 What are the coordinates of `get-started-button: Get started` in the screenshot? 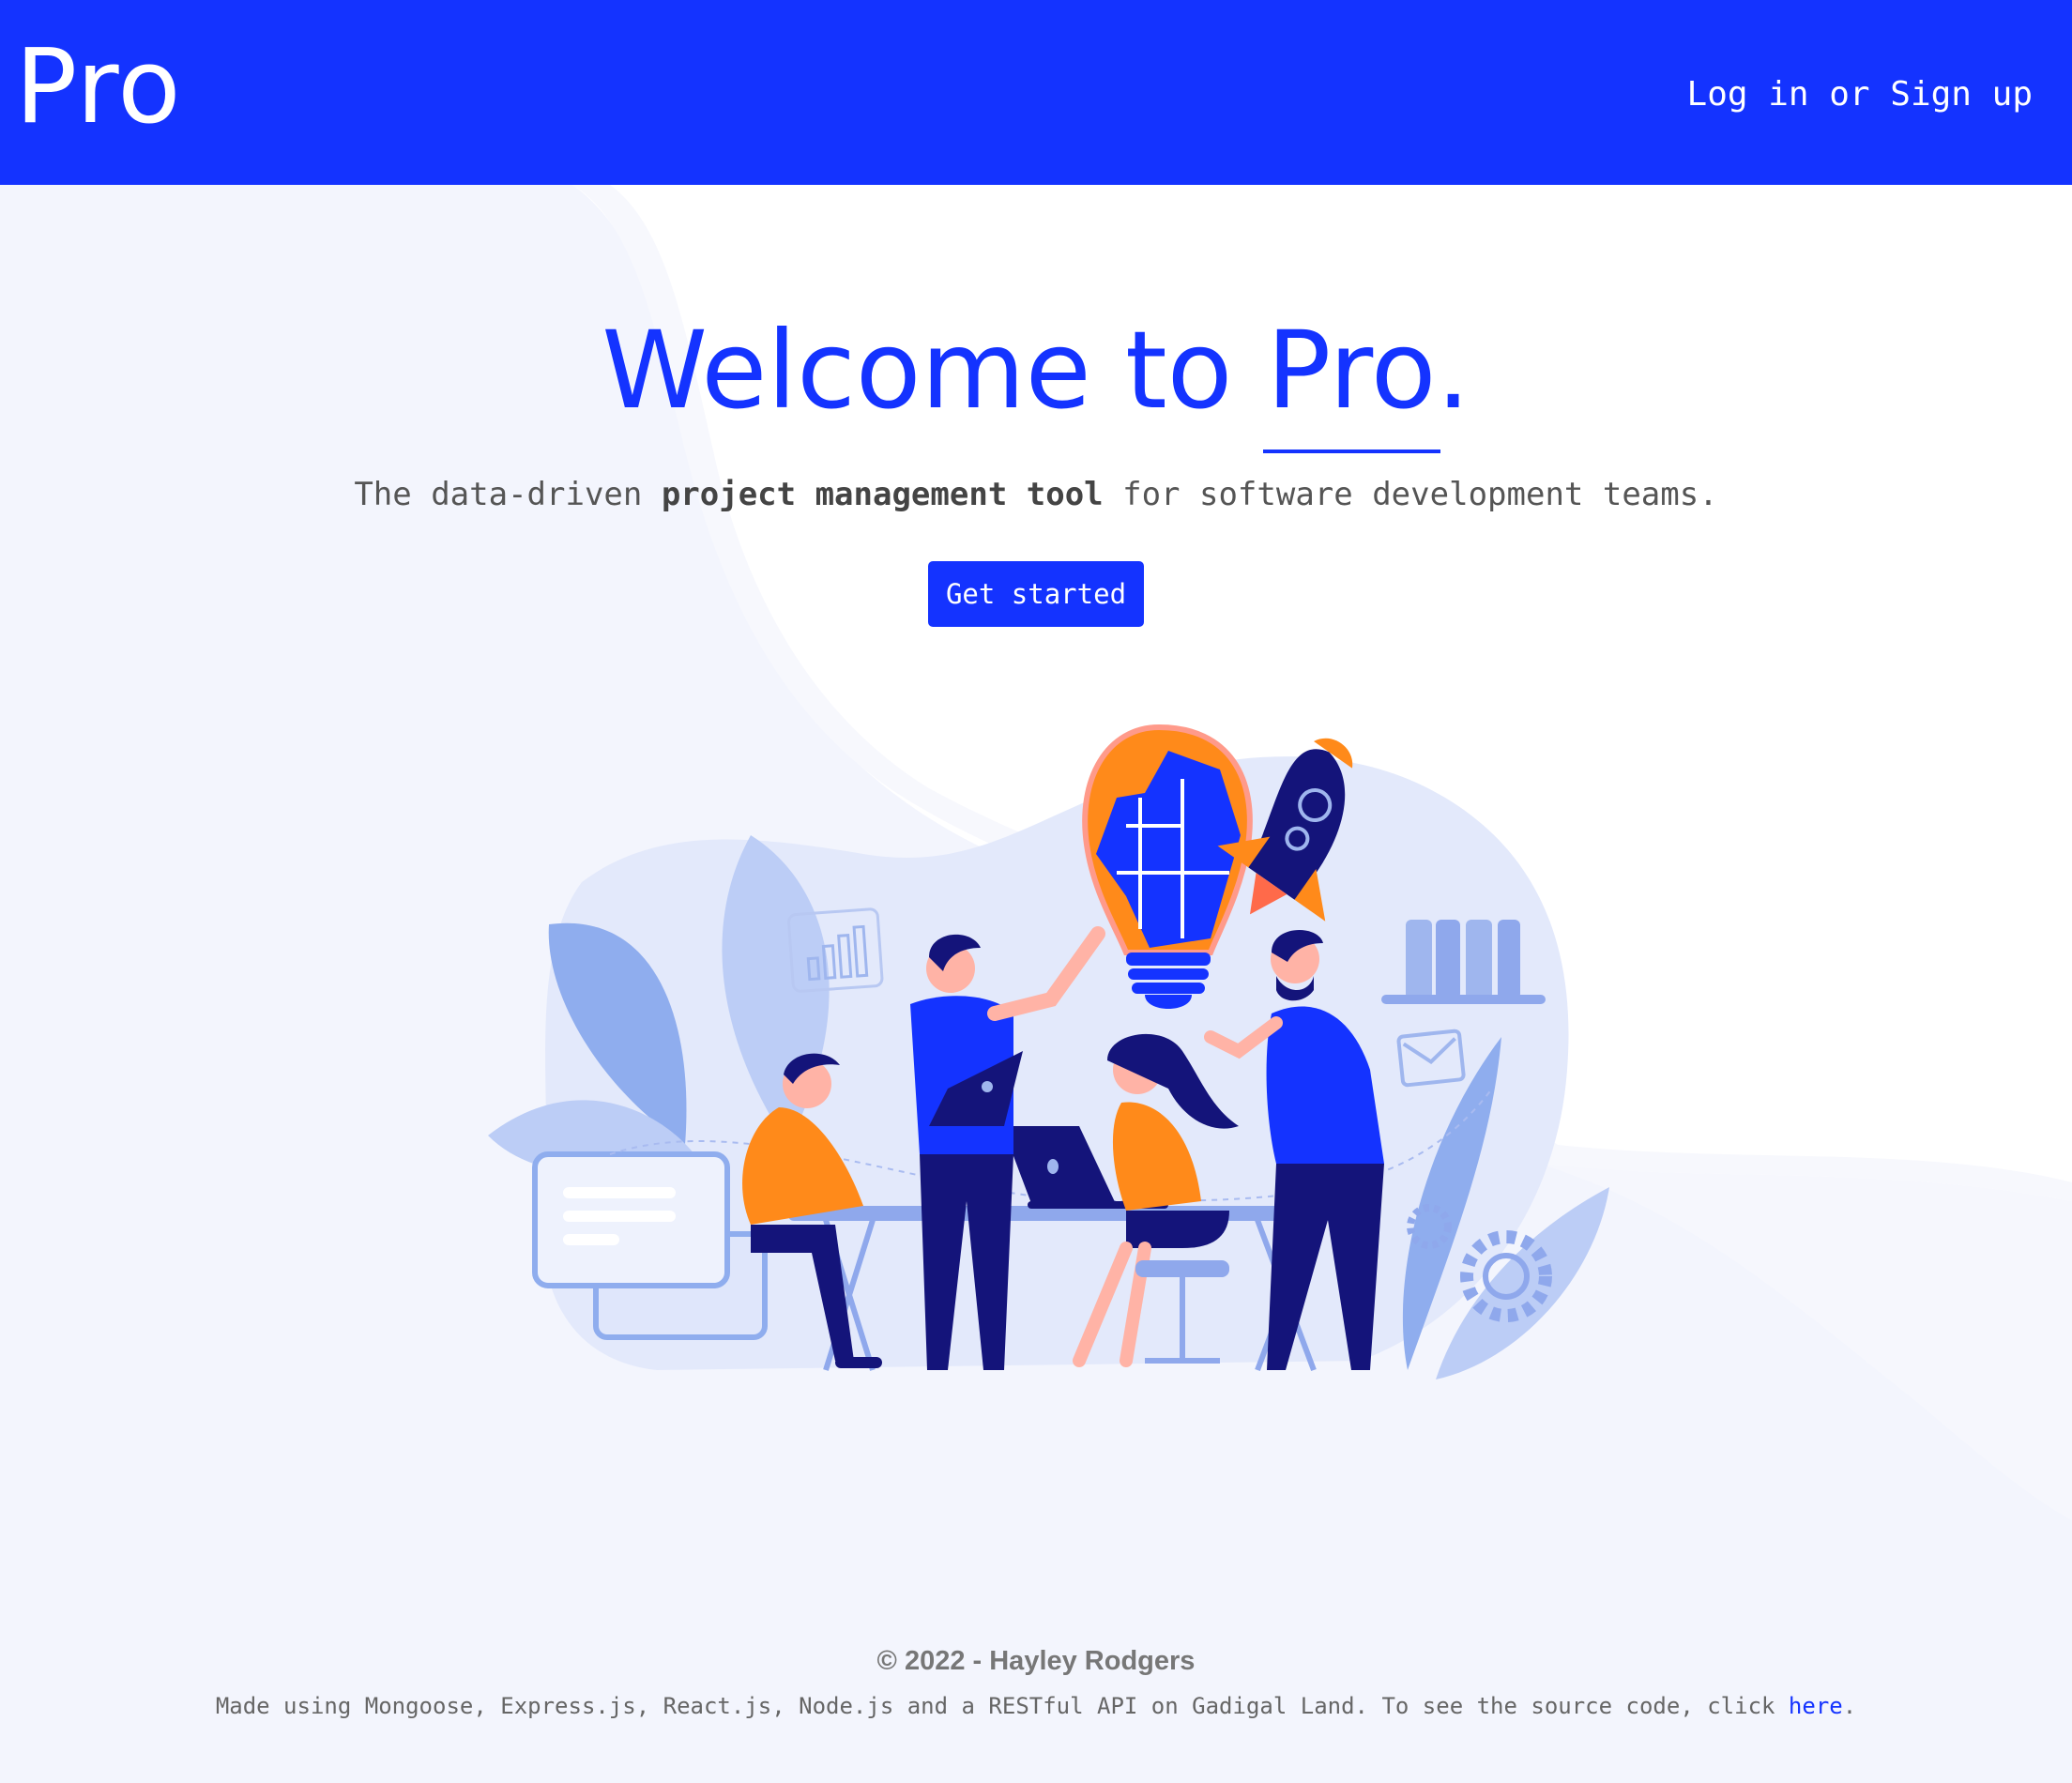 It's located at (1036, 594).